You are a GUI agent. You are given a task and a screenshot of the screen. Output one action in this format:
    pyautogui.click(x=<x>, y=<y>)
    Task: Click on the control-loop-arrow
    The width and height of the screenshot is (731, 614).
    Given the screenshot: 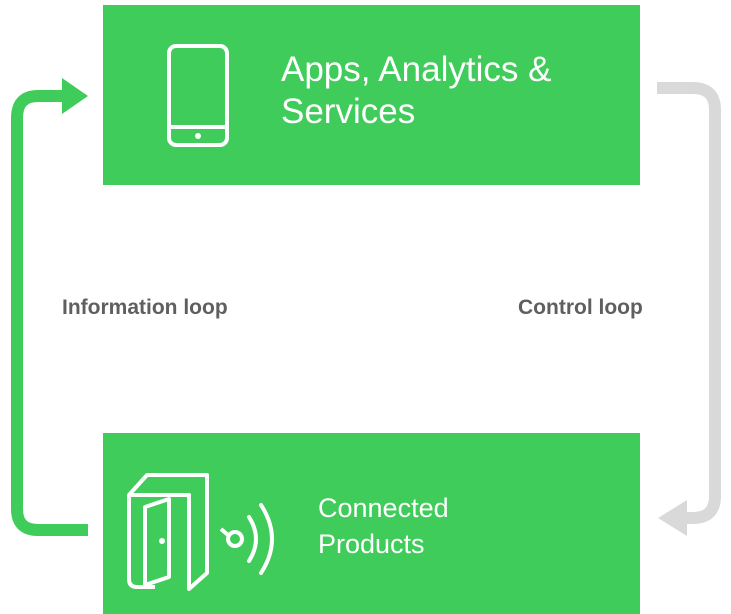 What is the action you would take?
    pyautogui.click(x=689, y=303)
    